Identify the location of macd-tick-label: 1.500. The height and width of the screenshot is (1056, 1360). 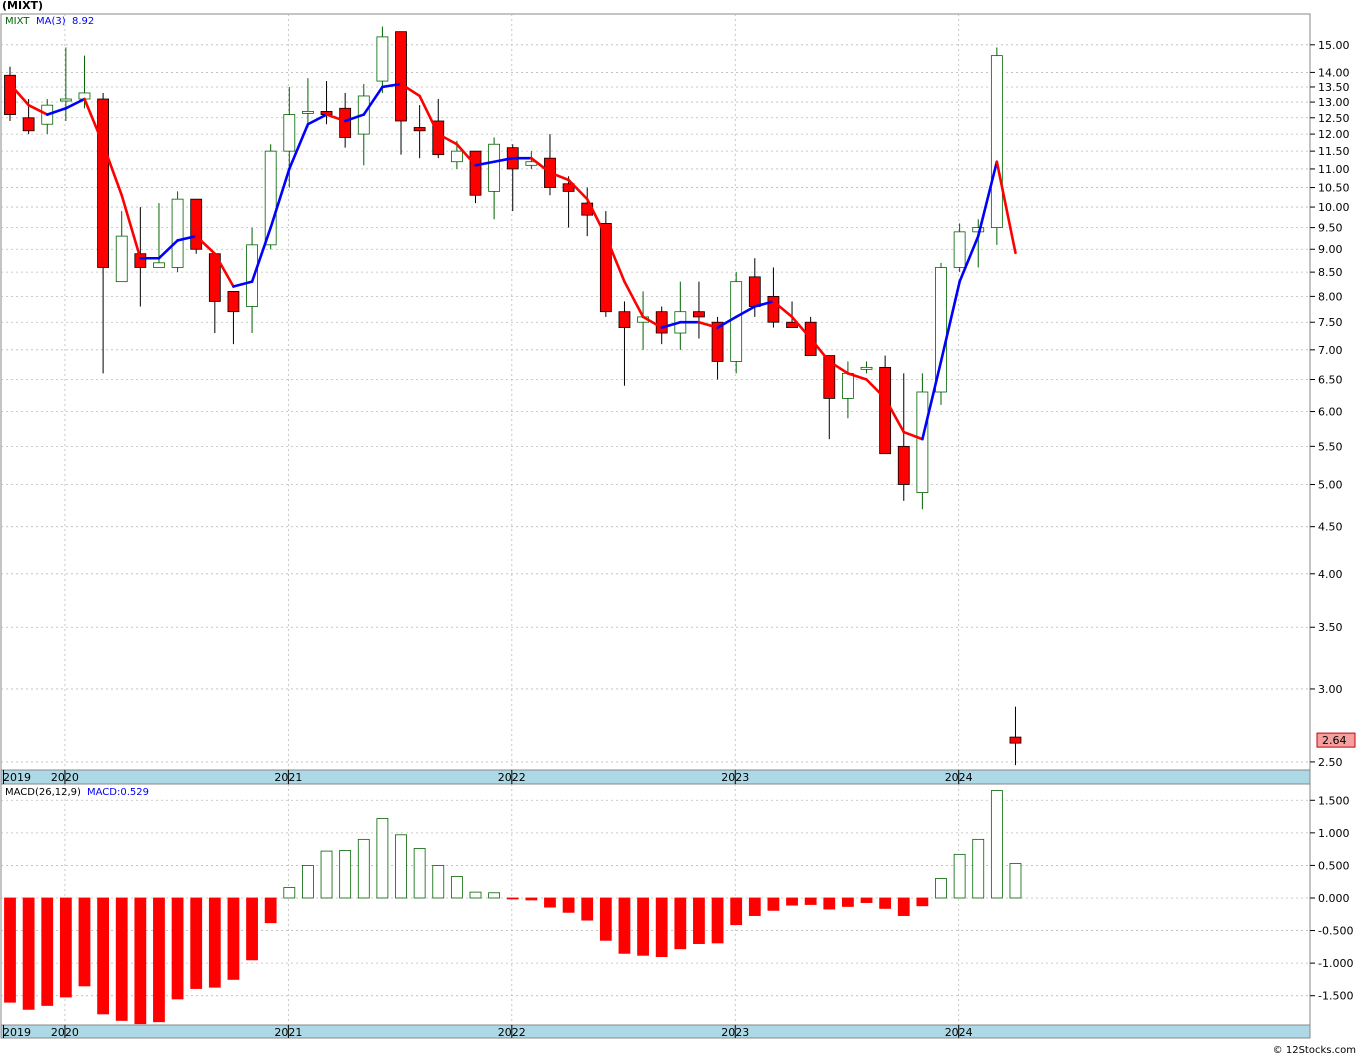
(1334, 800).